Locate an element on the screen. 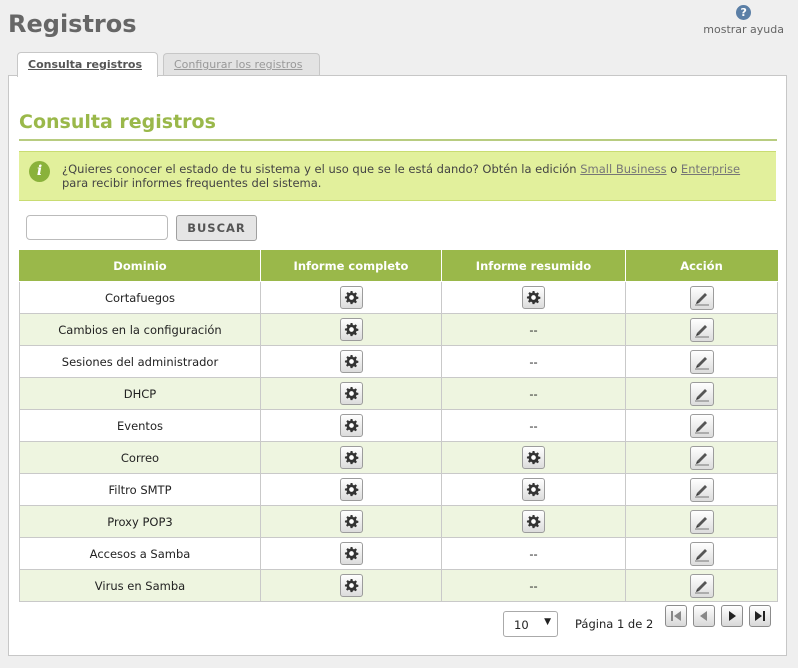  next-page-icon is located at coordinates (732, 616).